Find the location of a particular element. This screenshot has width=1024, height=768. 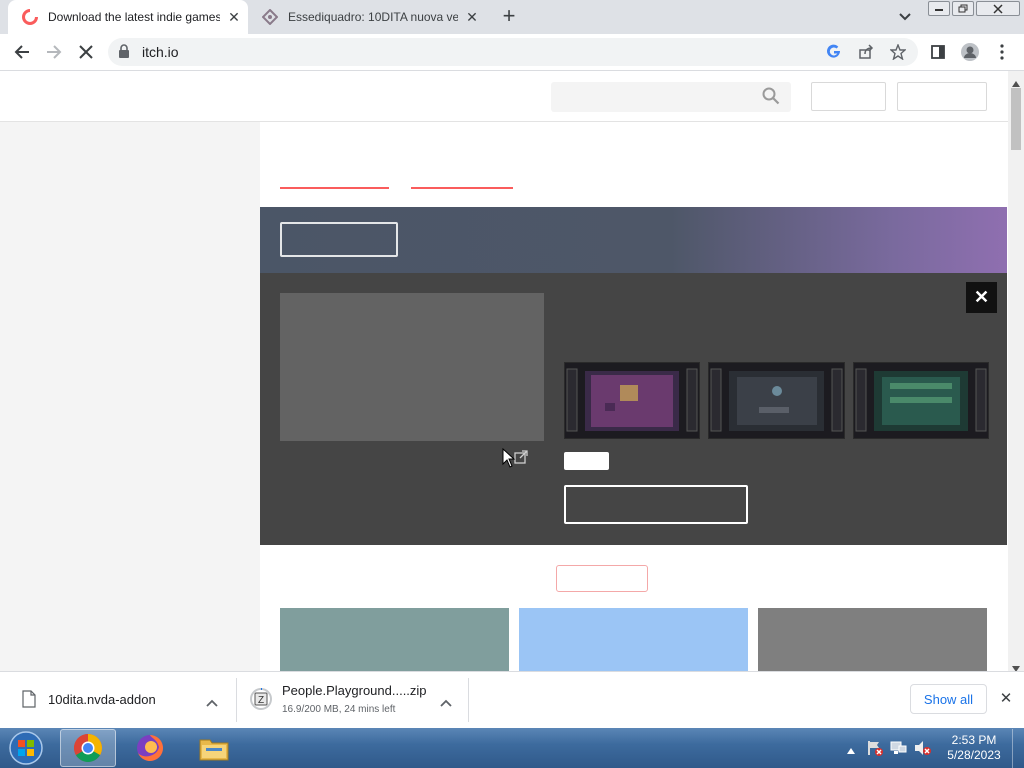

minimize-button is located at coordinates (939, 8).